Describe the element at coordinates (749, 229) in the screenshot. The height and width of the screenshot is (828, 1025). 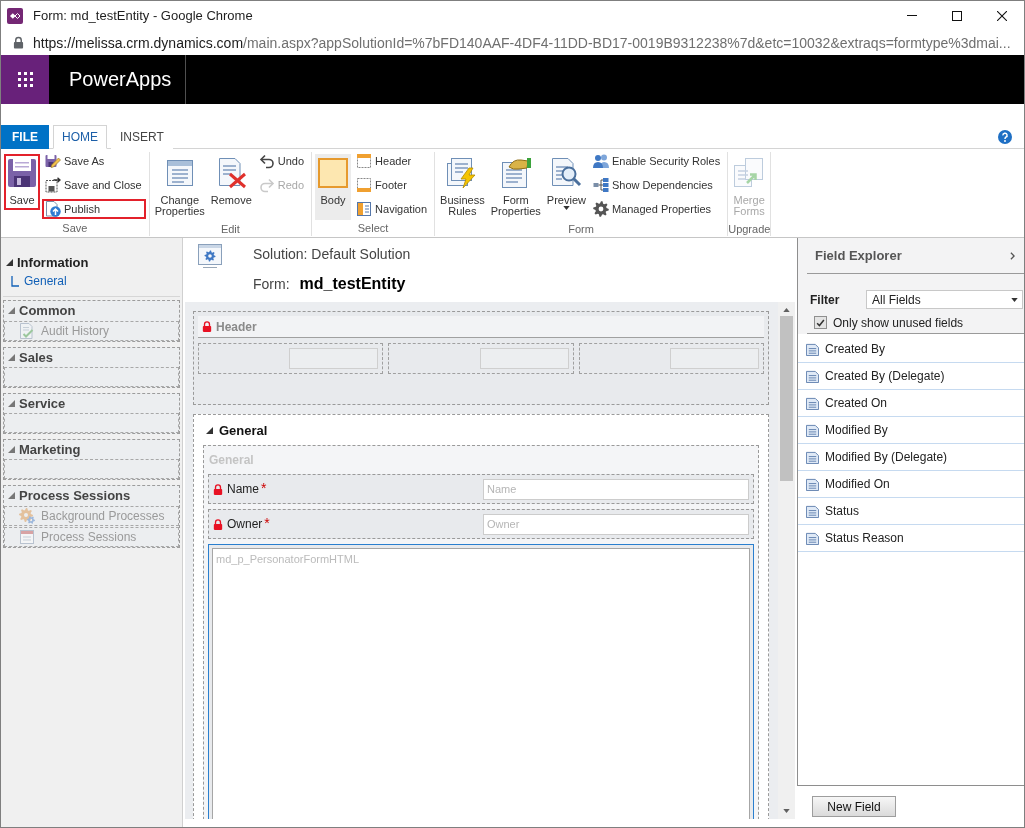
I see `ribbon-group-label: Upgrade` at that location.